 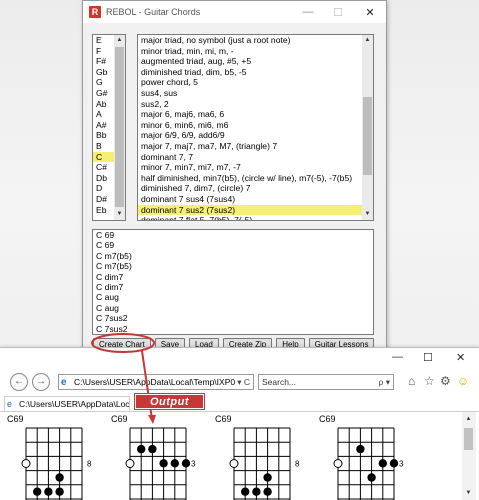 What do you see at coordinates (152, 419) in the screenshot?
I see `annotation-arrowhead` at bounding box center [152, 419].